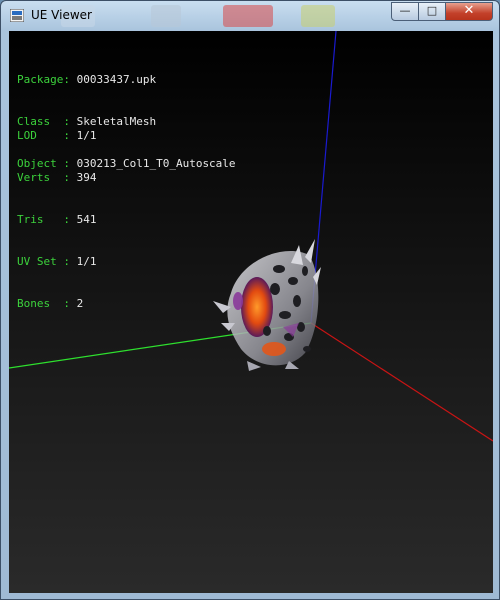 The height and width of the screenshot is (600, 500). What do you see at coordinates (43, 303) in the screenshot?
I see `bones-label: Bones :` at bounding box center [43, 303].